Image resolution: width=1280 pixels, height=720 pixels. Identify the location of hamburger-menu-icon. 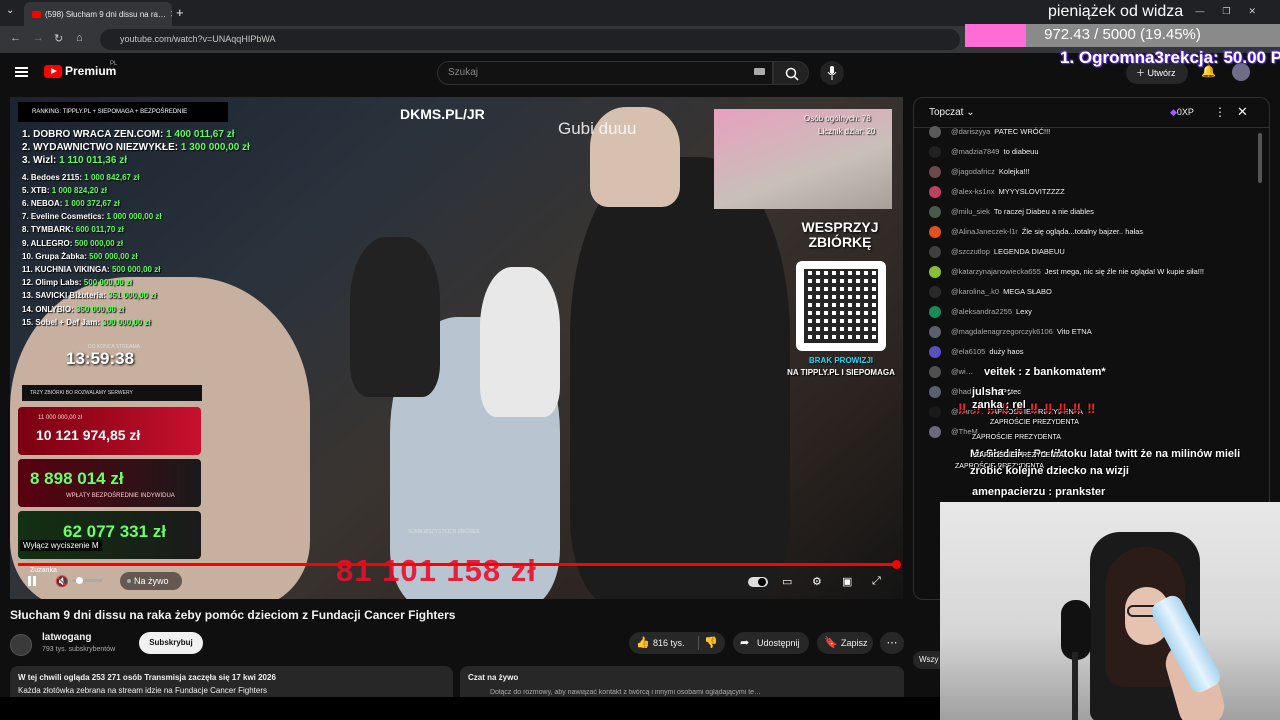
(21, 72).